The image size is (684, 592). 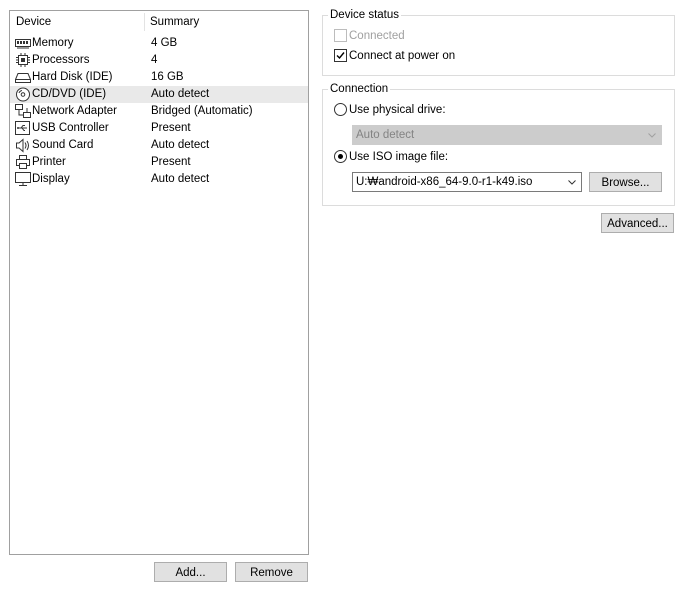 I want to click on iso-image-path-value: U:₩android-x86_64-9.0-r1-k49.iso, so click(x=444, y=182).